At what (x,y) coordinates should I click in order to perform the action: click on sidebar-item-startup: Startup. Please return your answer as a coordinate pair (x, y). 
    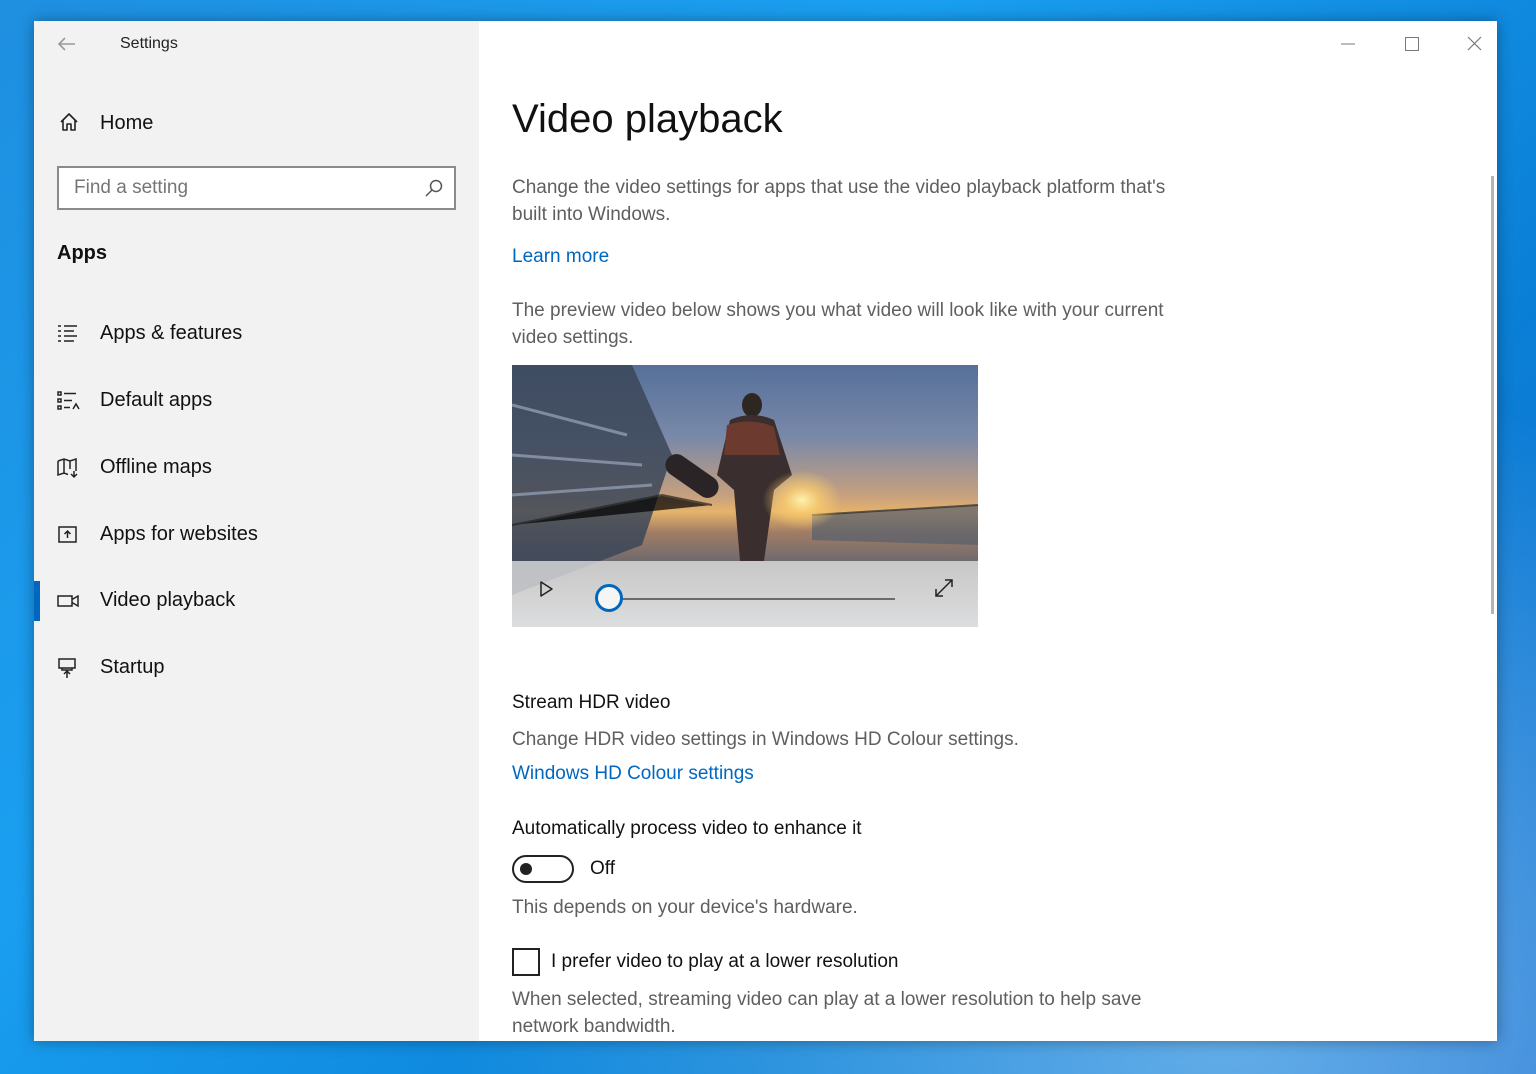
    Looking at the image, I should click on (256, 668).